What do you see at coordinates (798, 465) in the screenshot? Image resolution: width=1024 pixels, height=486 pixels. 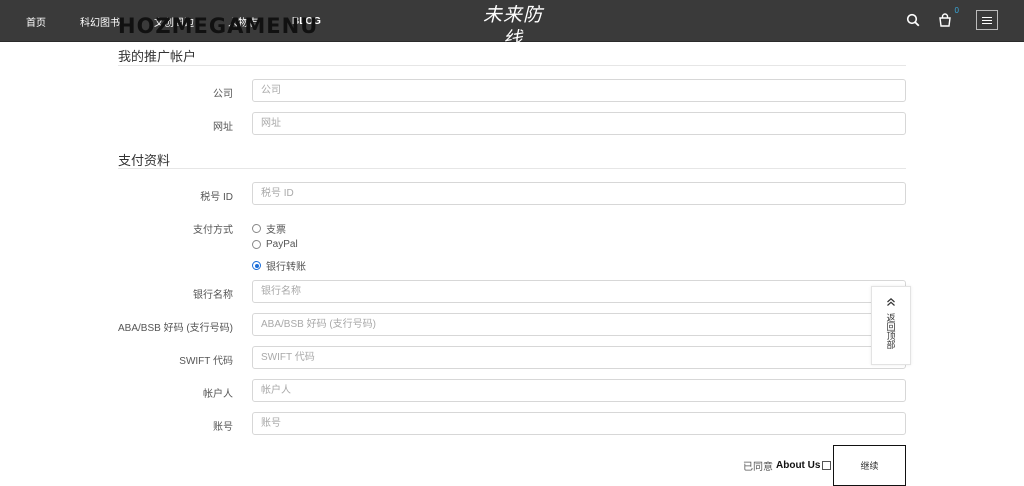 I see `about-us-link: About Us` at bounding box center [798, 465].